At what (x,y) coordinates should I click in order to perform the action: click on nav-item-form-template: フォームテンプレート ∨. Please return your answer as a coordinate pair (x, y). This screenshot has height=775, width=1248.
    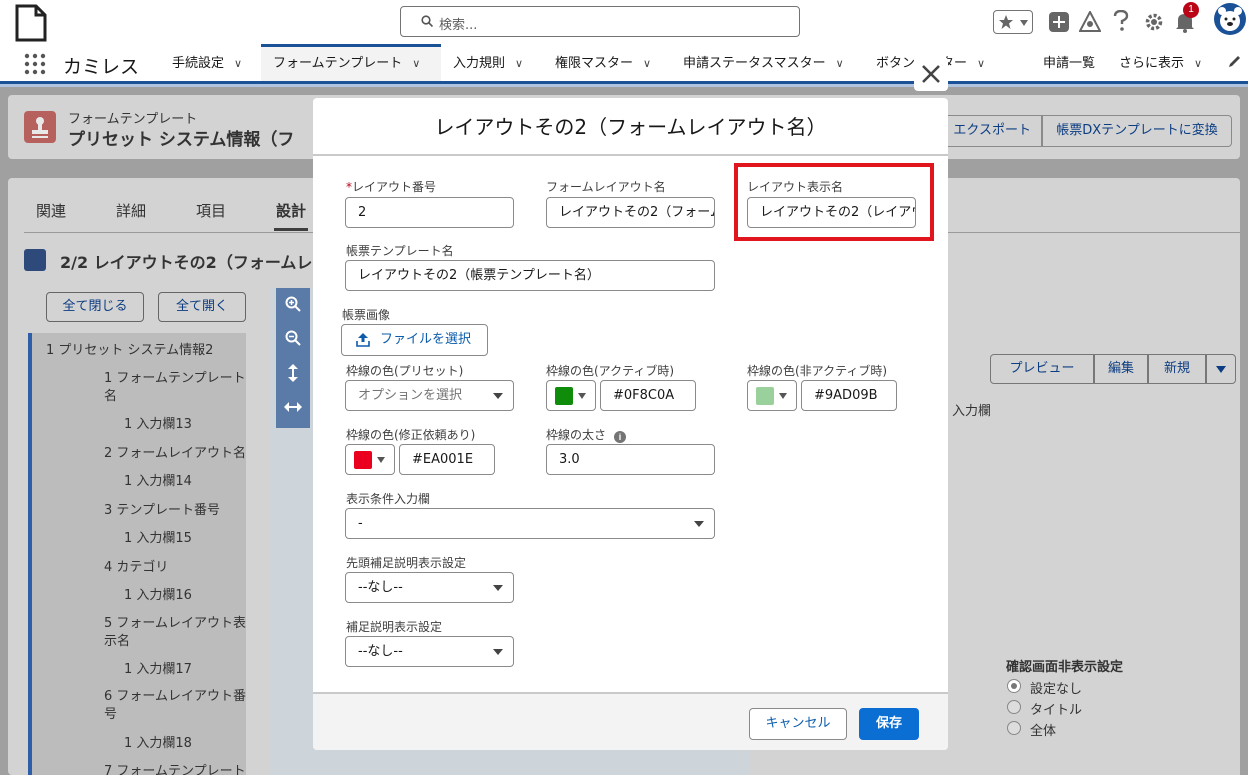
    Looking at the image, I should click on (351, 62).